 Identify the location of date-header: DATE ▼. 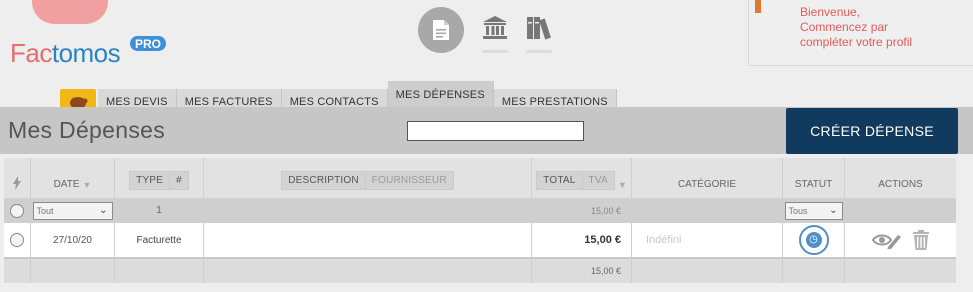
(73, 178).